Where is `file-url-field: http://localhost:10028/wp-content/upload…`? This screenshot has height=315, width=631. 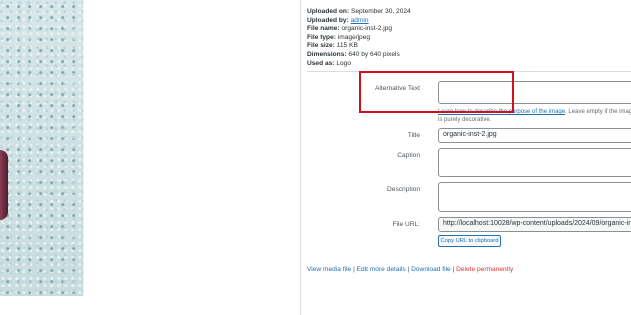 file-url-field: http://localhost:10028/wp-content/upload… is located at coordinates (534, 224).